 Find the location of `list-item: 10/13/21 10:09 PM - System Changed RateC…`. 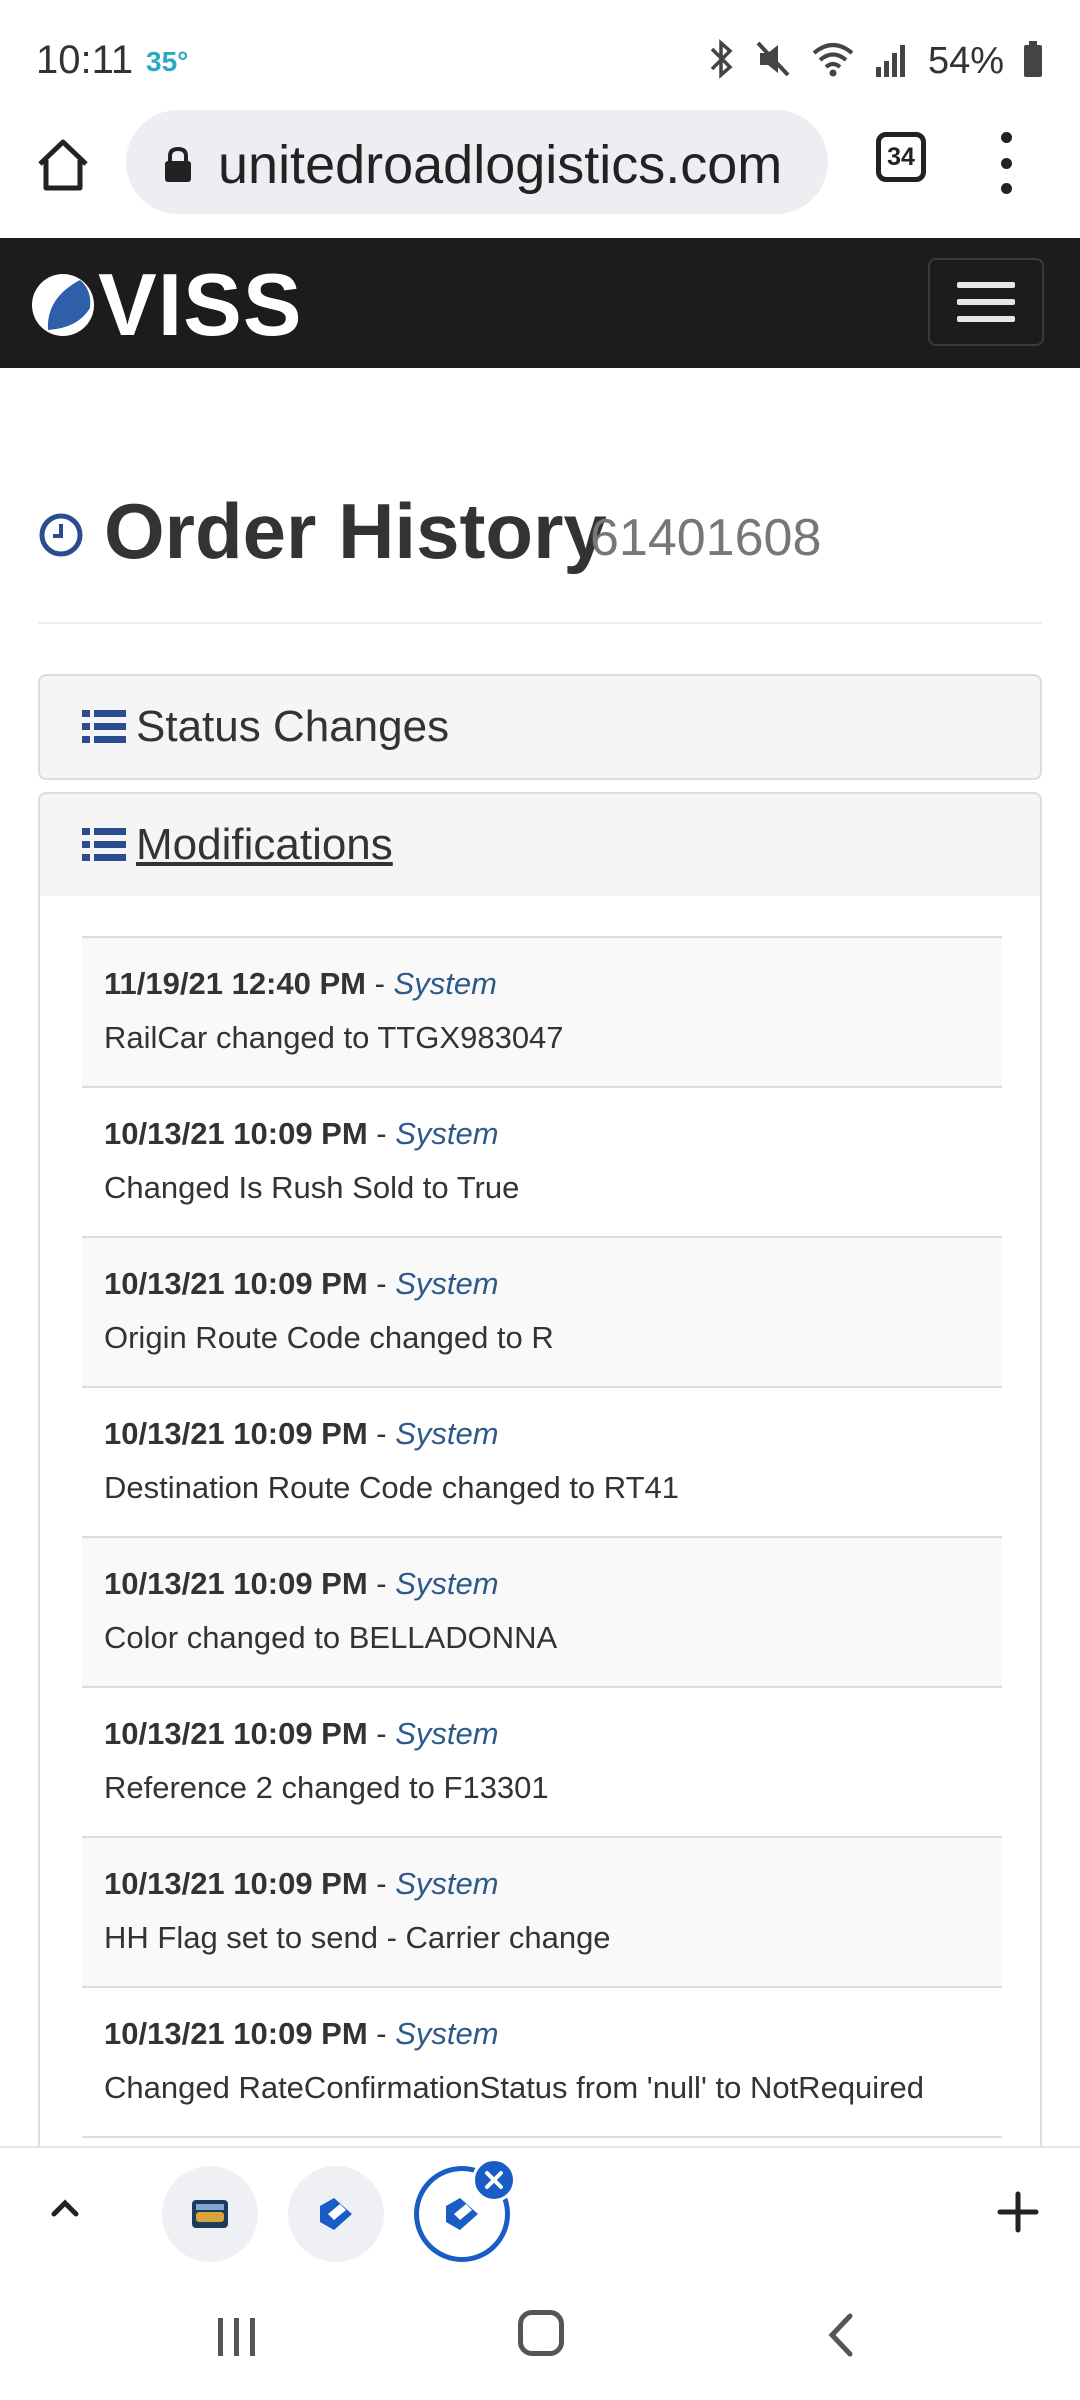

list-item: 10/13/21 10:09 PM - System Changed RateC… is located at coordinates (542, 2063).